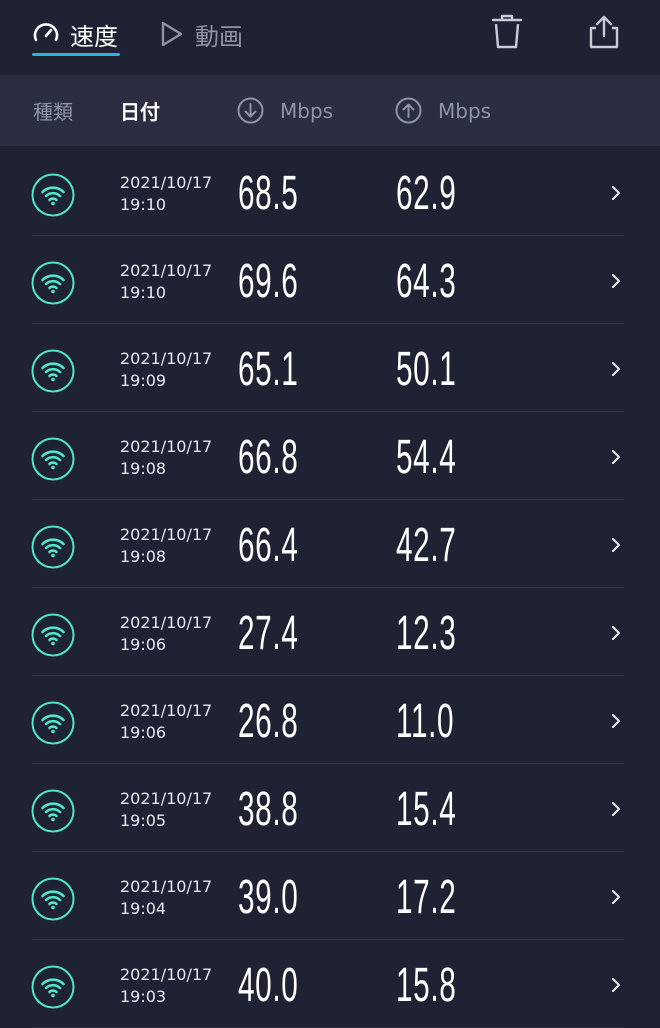 This screenshot has height=1028, width=660. I want to click on download-unit-label: Mbps, so click(307, 110).